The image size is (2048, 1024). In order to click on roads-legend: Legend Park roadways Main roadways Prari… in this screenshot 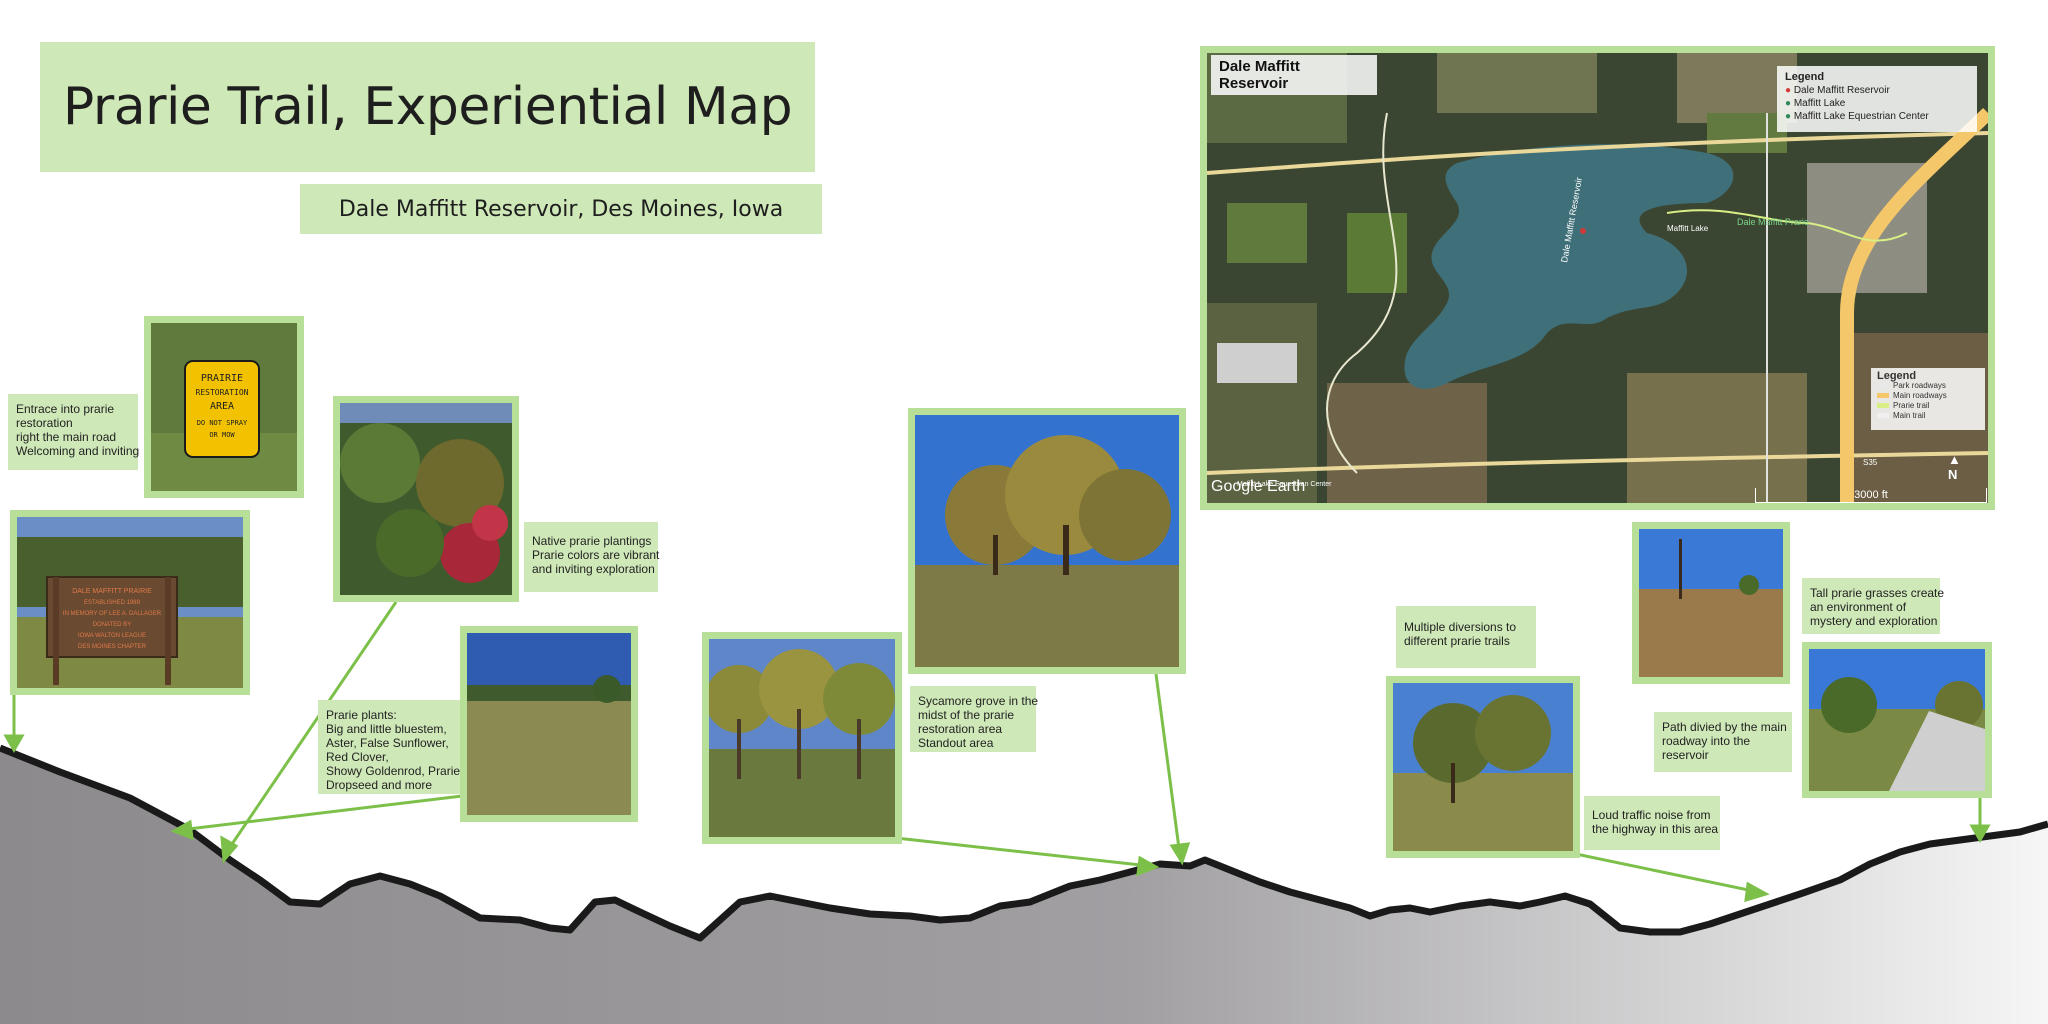, I will do `click(1928, 399)`.